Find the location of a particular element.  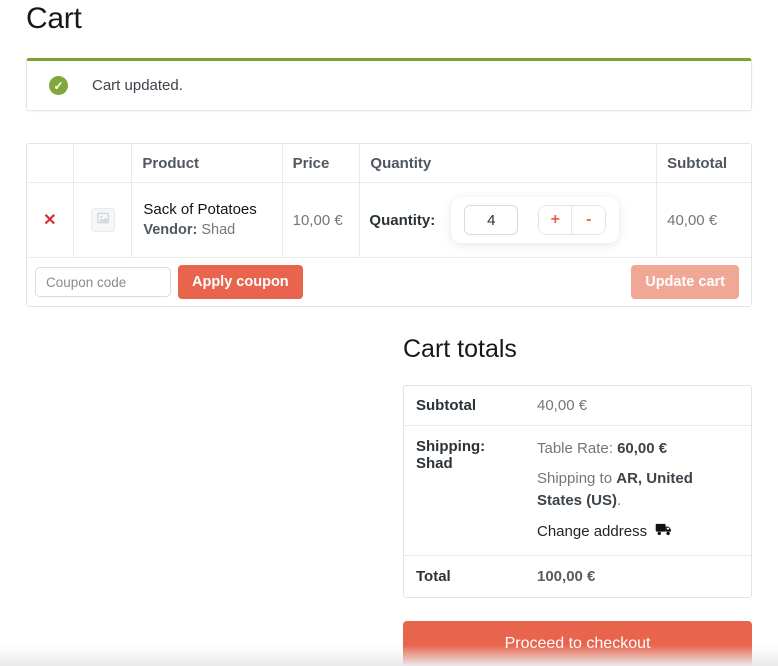

thumbnail-cell is located at coordinates (103, 220).